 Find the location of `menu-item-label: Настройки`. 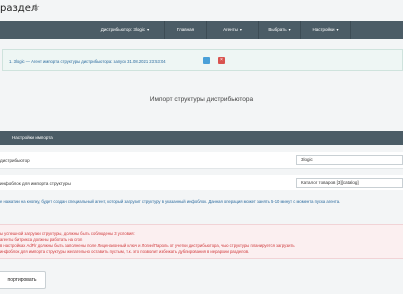

menu-item-label: Настройки is located at coordinates (323, 29).